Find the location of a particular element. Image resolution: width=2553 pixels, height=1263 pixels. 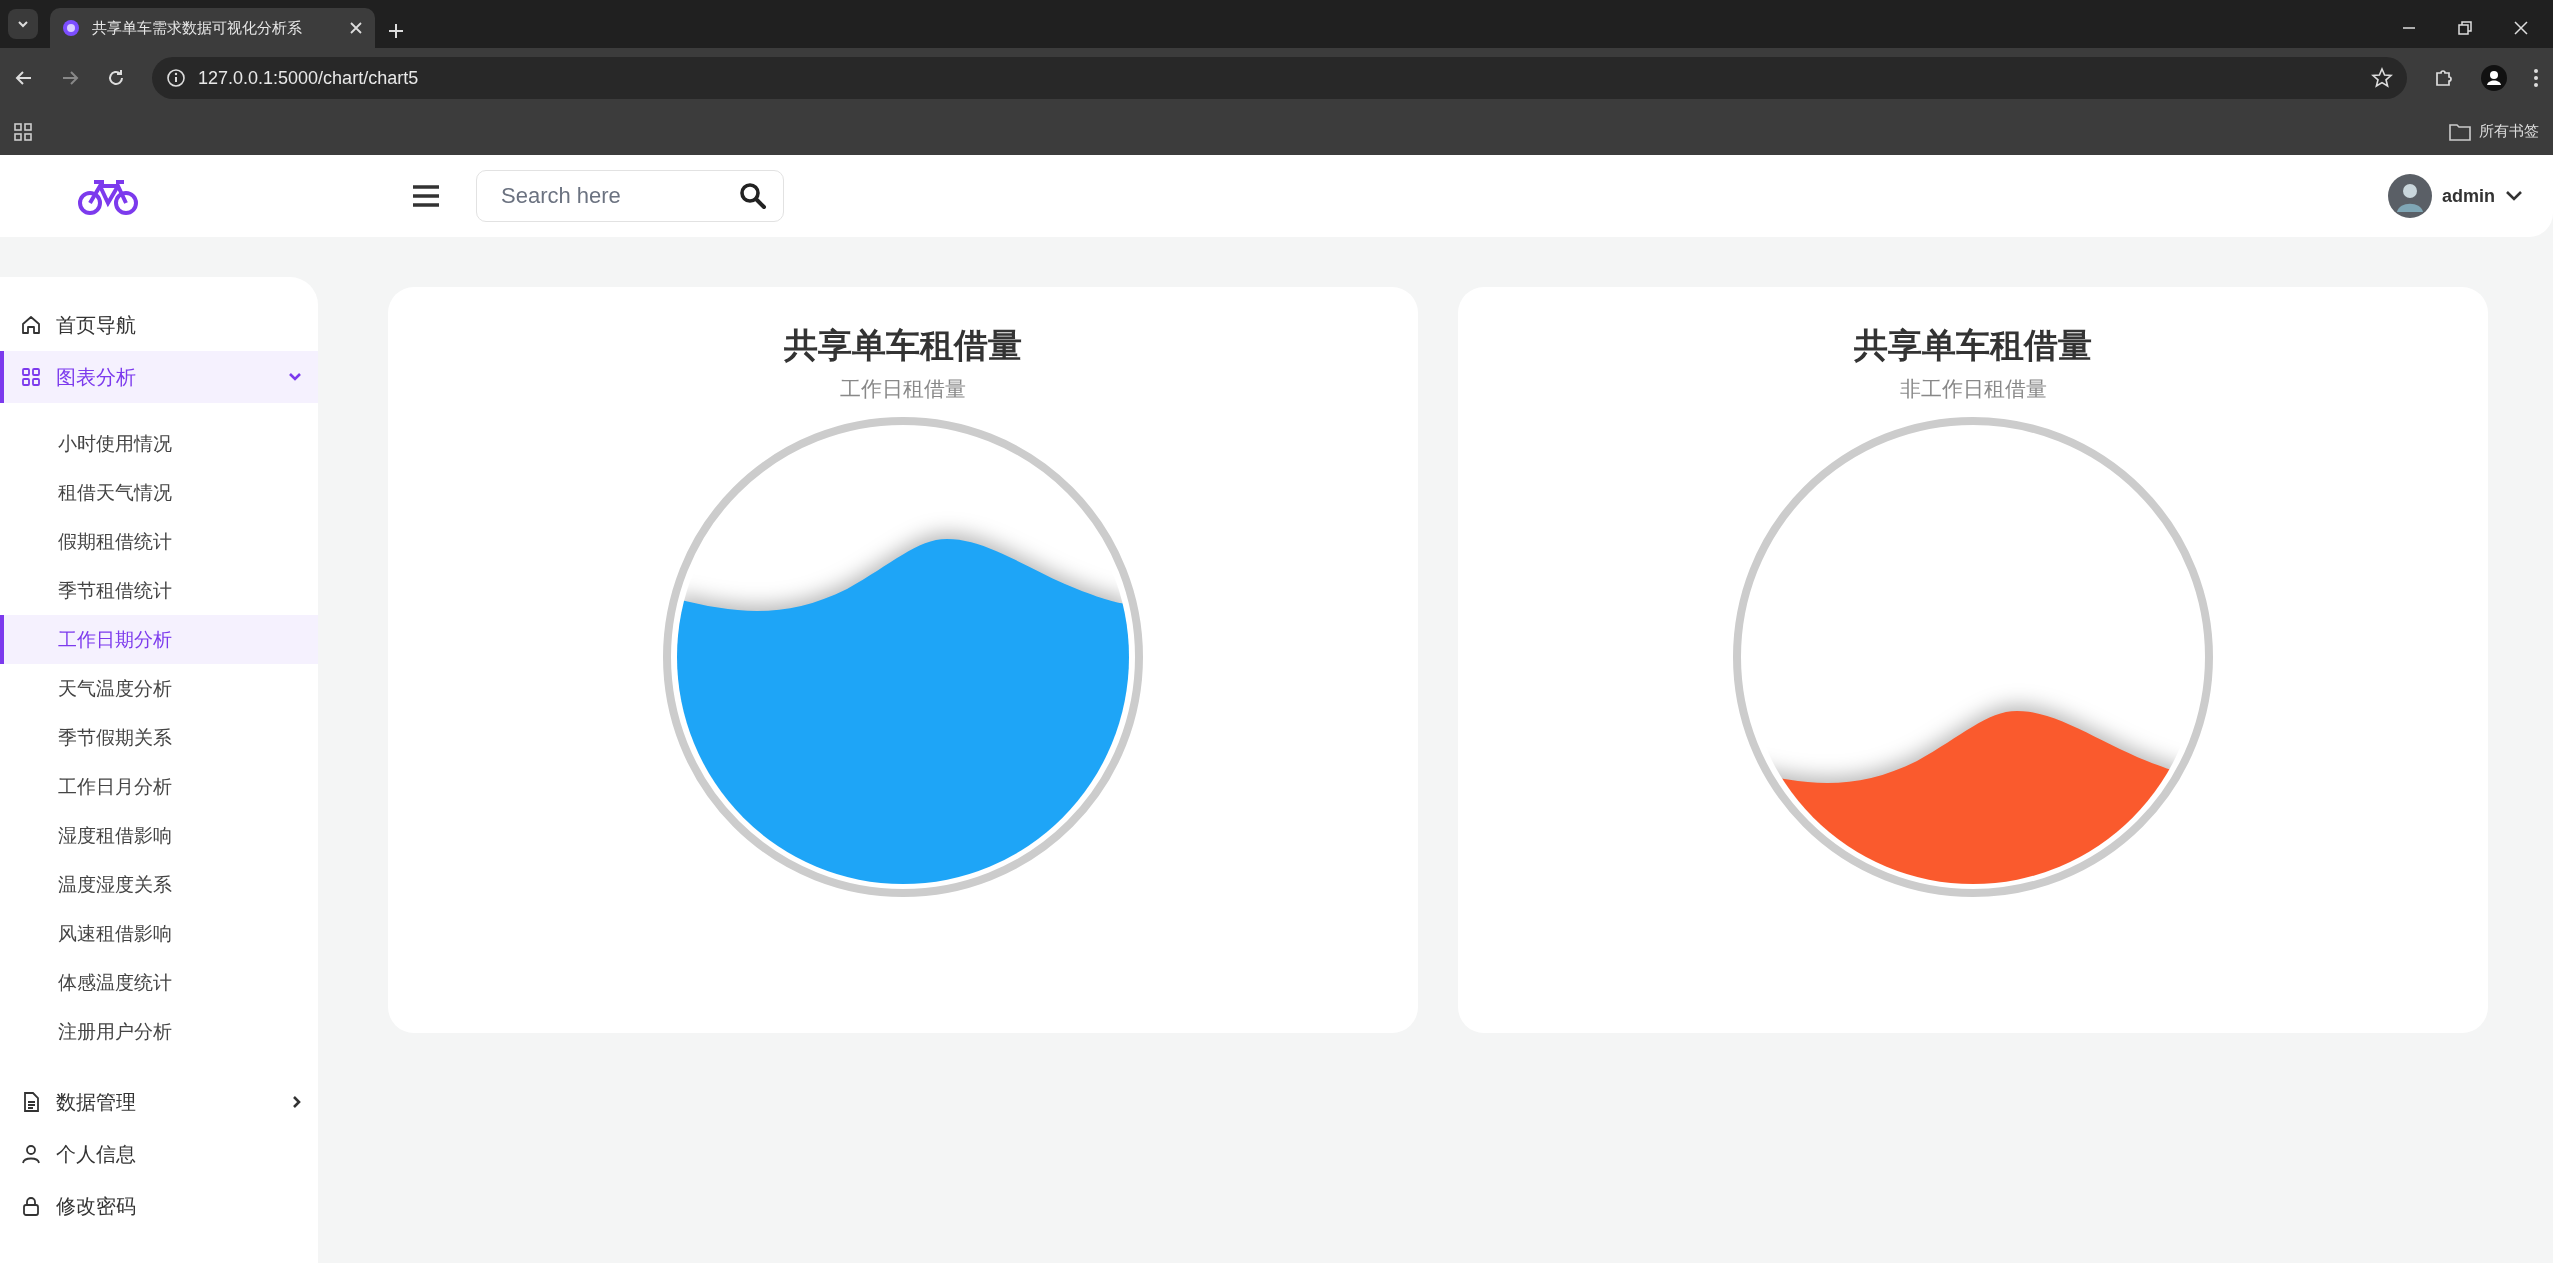

bookmarks-folder: 所有书签 is located at coordinates (2494, 131).